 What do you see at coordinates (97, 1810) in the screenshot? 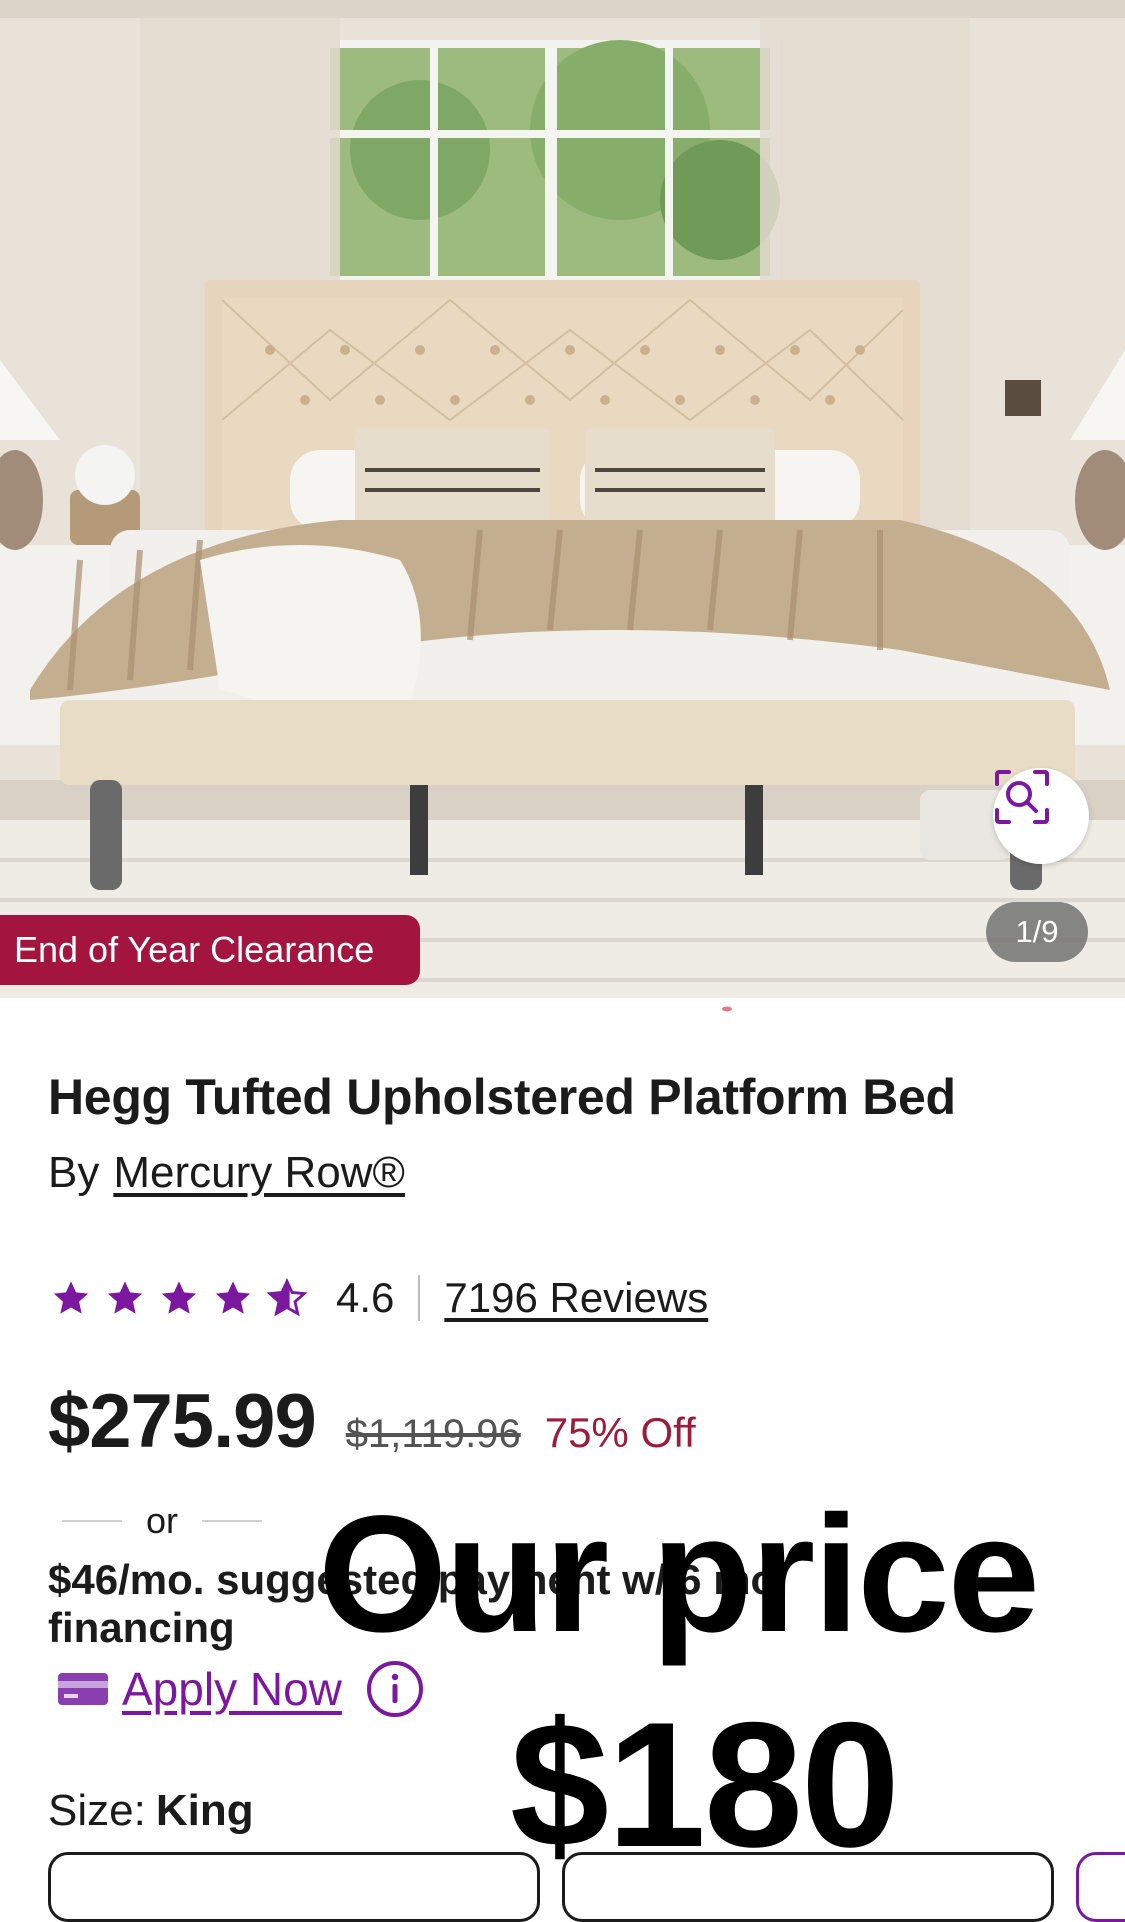
I see `size-label: Size:` at bounding box center [97, 1810].